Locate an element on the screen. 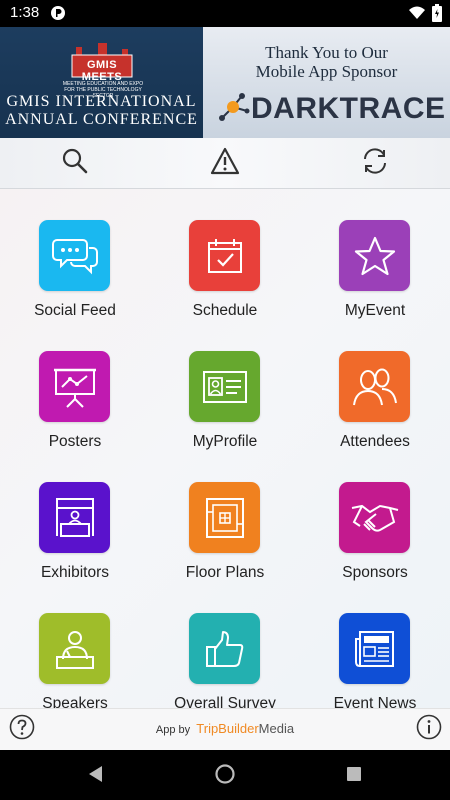  tile-label: Sponsors is located at coordinates (375, 572).